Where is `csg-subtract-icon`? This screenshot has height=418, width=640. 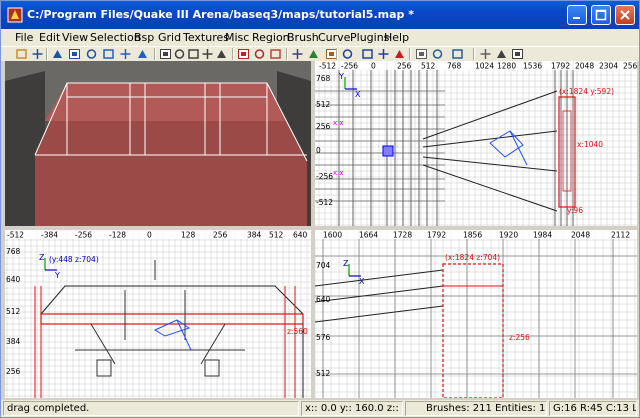 csg-subtract-icon is located at coordinates (221, 54).